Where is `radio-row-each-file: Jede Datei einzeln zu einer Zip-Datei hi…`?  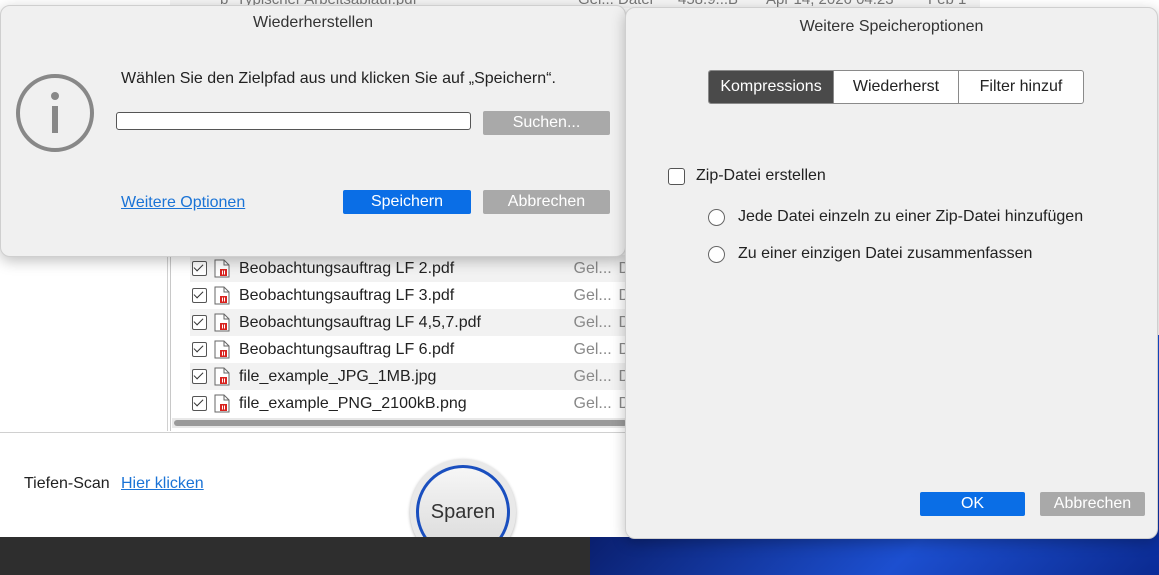
radio-row-each-file: Jede Datei einzeln zu einer Zip-Datei hi… is located at coordinates (895, 217).